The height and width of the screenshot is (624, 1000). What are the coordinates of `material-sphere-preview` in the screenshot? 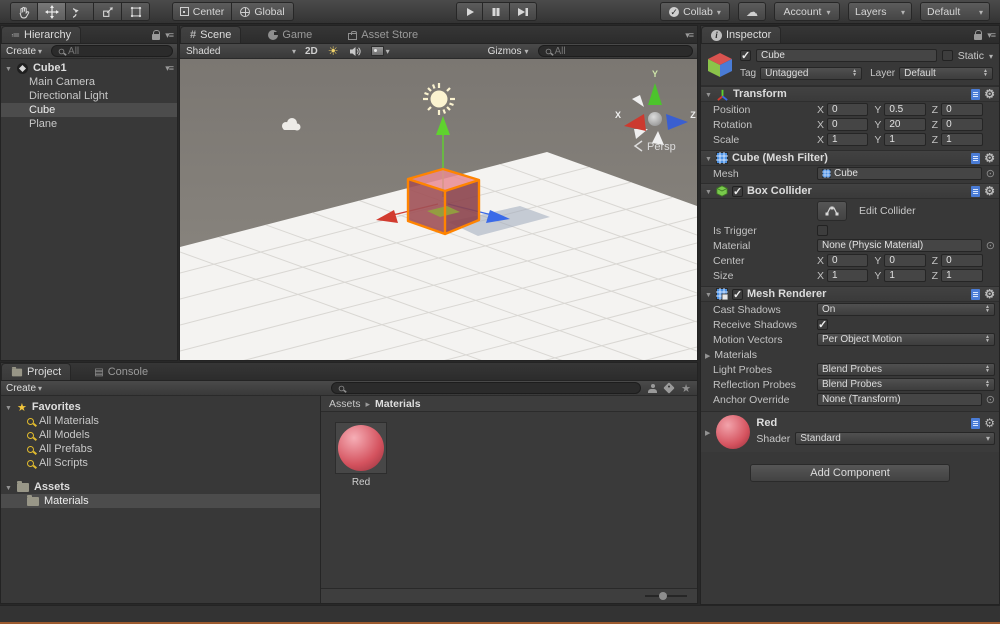 It's located at (733, 432).